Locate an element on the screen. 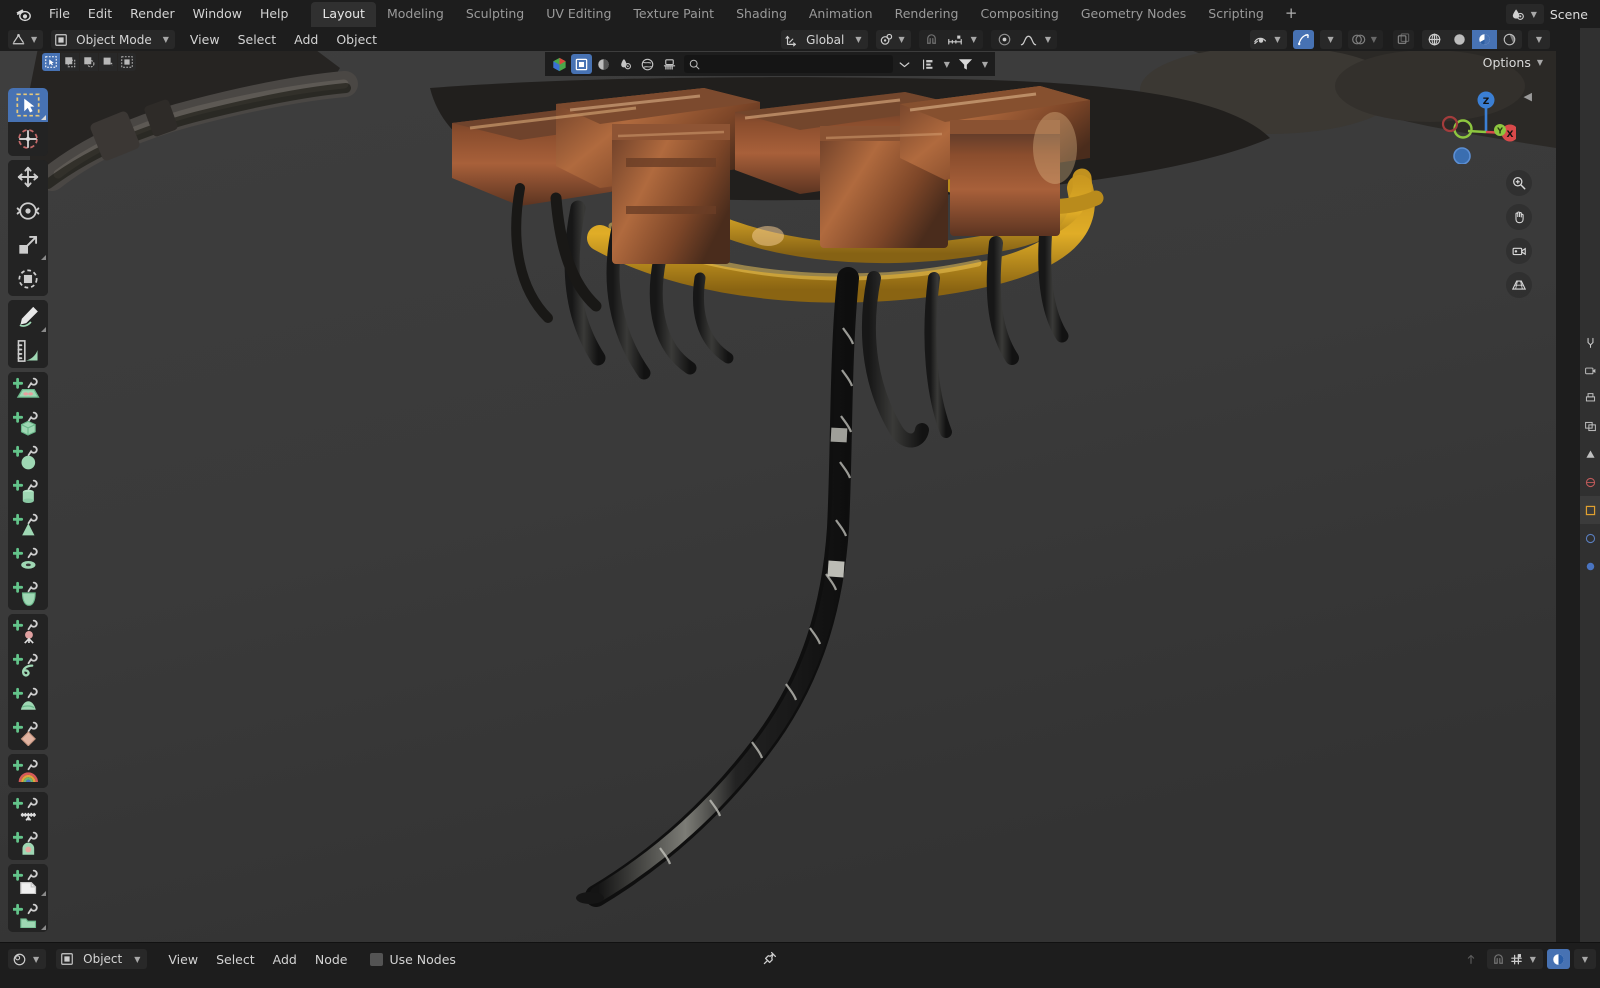  outliner-search-field is located at coordinates (788, 64).